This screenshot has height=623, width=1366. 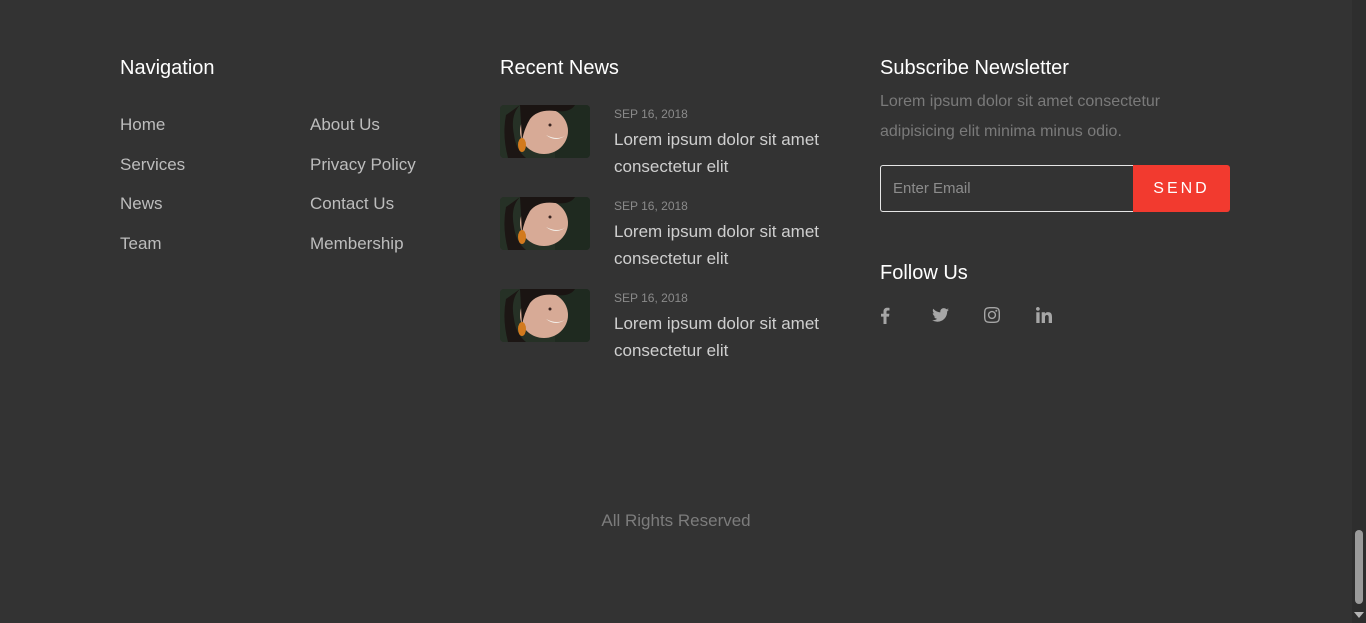 I want to click on nav-link-news: News, so click(x=215, y=204).